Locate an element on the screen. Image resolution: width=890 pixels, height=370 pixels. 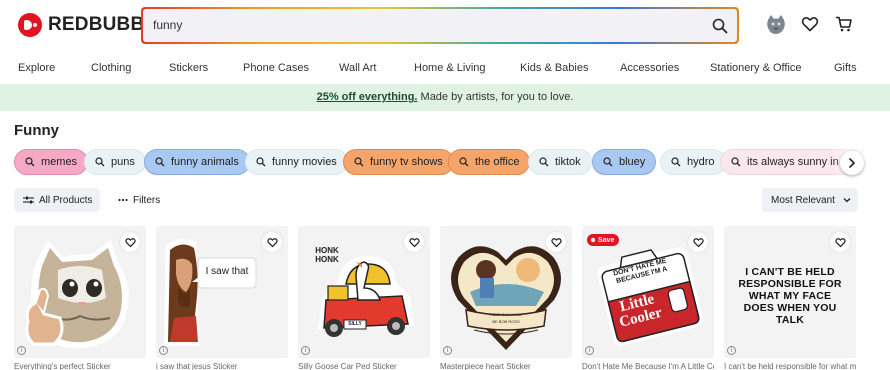
sliders-icon is located at coordinates (28, 200).